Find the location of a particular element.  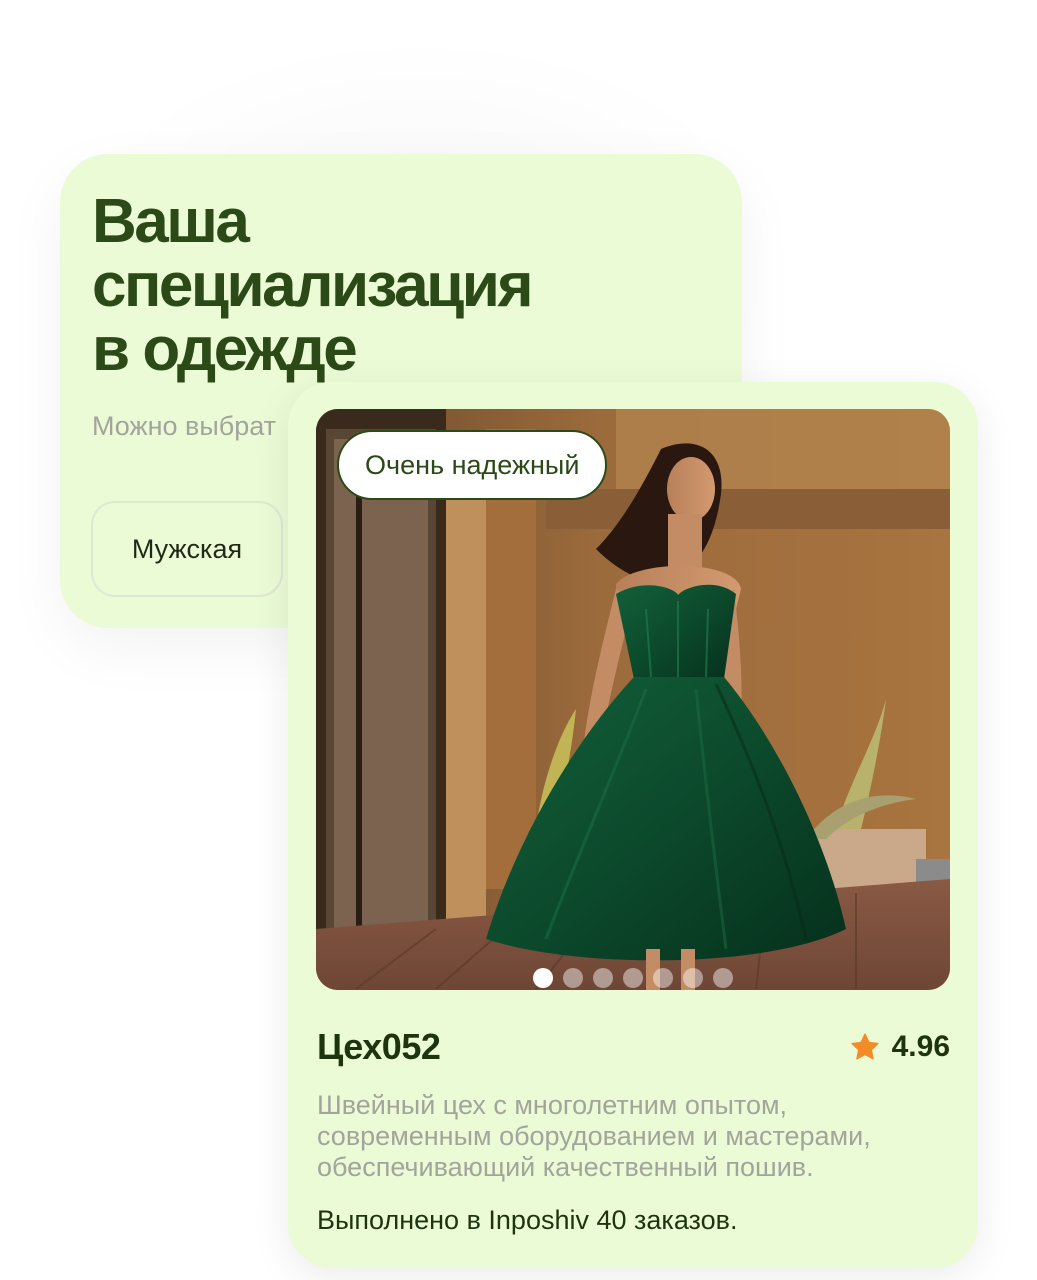

reliability-badge: Очень надежный is located at coordinates (472, 465).